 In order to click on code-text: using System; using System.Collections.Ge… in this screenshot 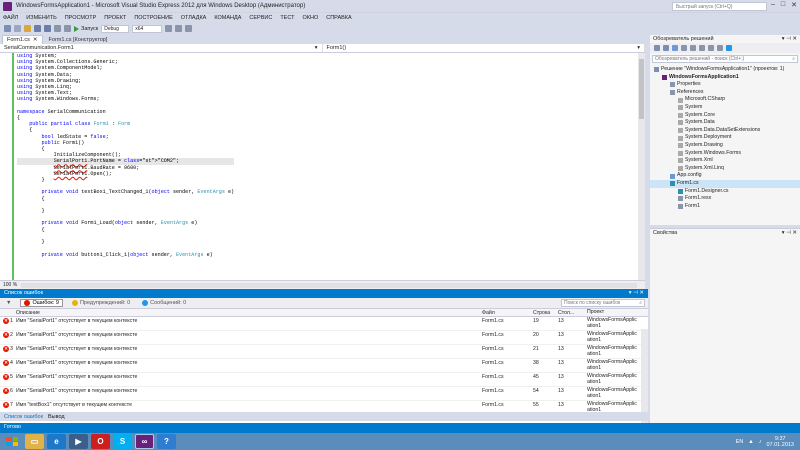, I will do `click(126, 155)`.